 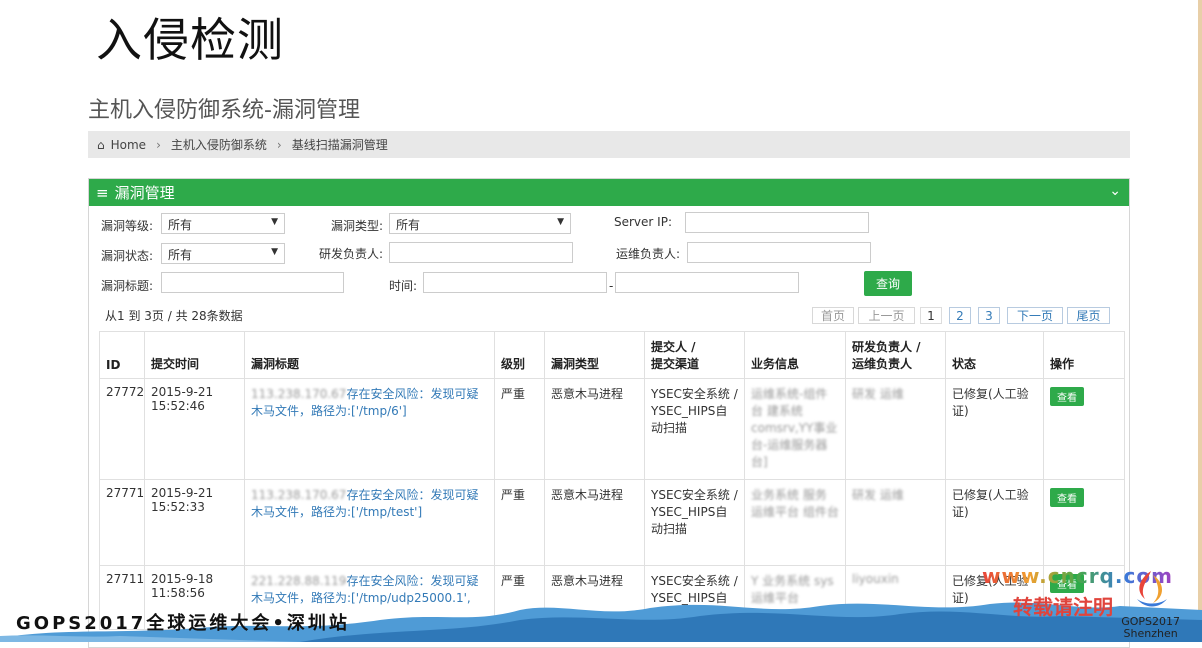 I want to click on type-filter-select: 所有 ▼, so click(x=480, y=223).